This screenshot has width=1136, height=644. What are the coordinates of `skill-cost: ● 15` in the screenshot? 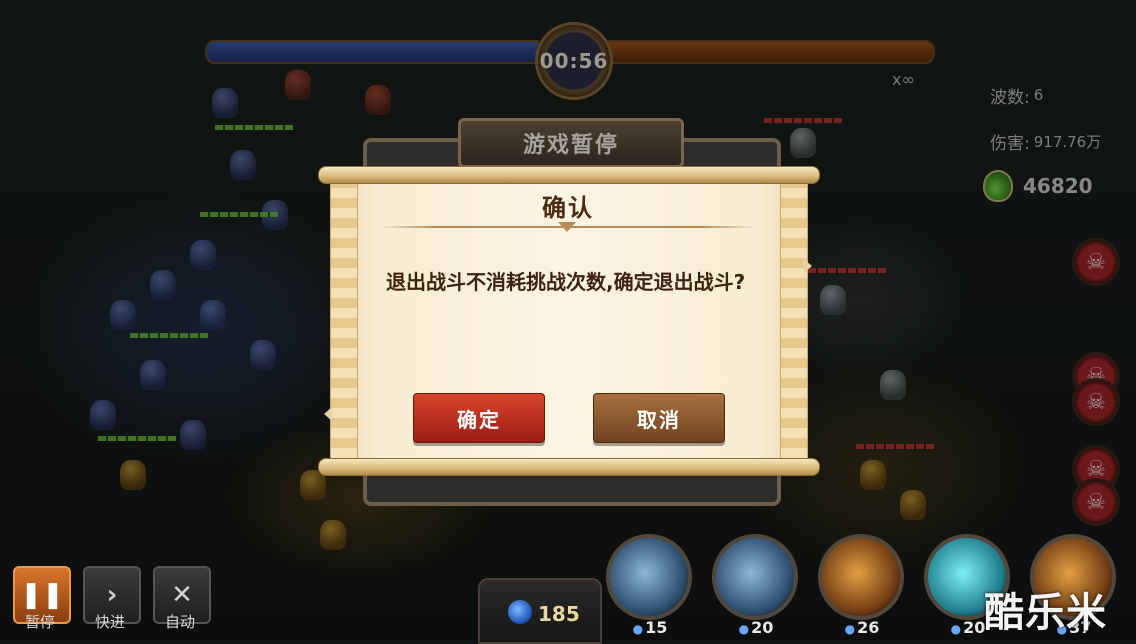 It's located at (650, 627).